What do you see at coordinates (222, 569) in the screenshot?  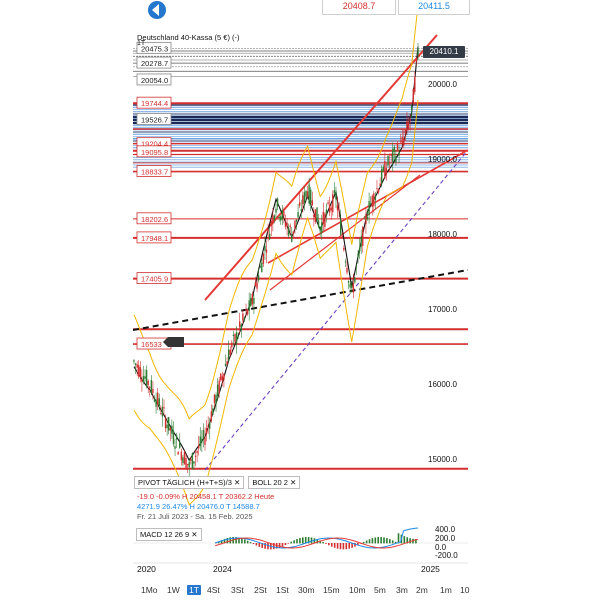 I see `x-axis-label: 2024` at bounding box center [222, 569].